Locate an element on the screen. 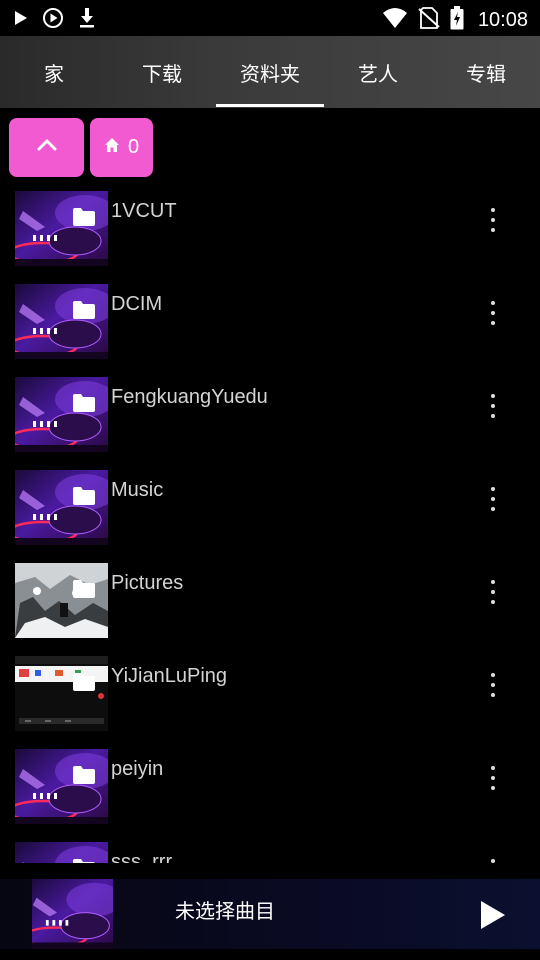  now-playing-title: 未选择曲目 is located at coordinates (225, 912).